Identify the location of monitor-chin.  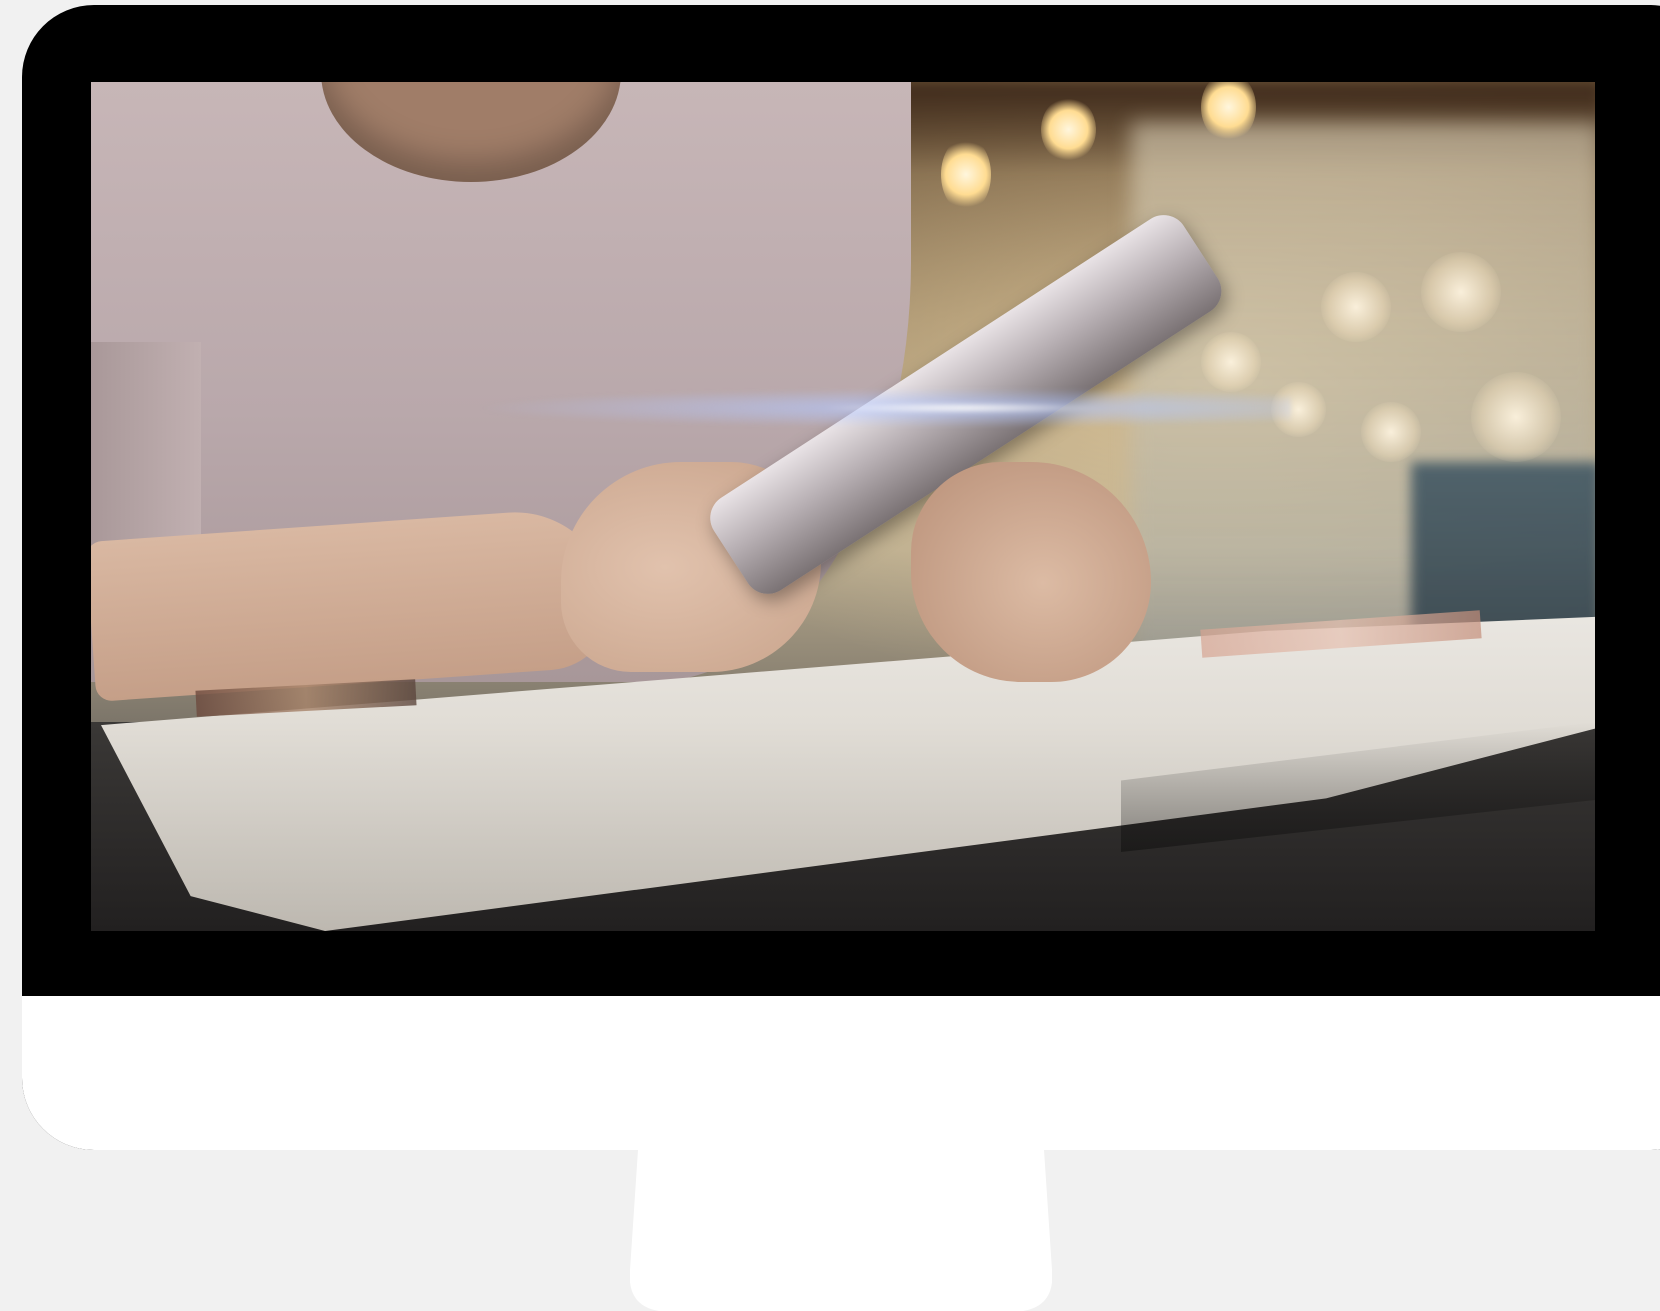
(841, 1073).